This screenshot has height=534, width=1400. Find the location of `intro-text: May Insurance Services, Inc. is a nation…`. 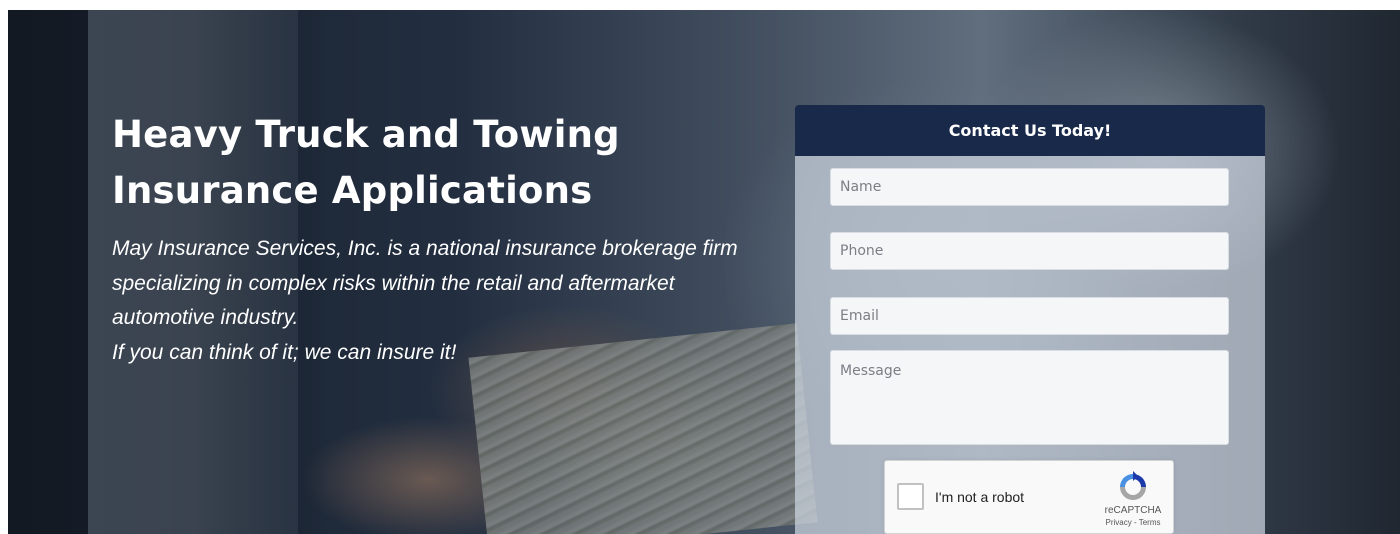

intro-text: May Insurance Services, Inc. is a nation… is located at coordinates (425, 283).